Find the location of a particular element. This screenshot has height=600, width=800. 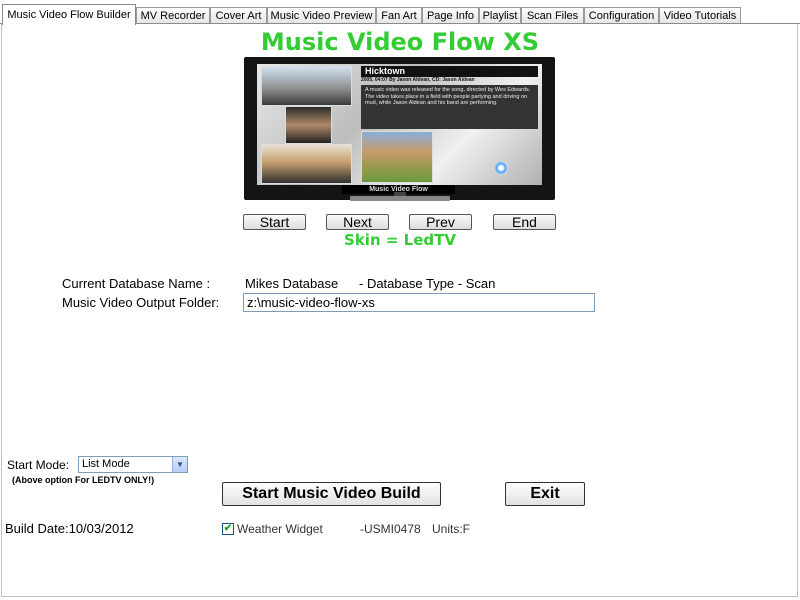

app-title: Music Video Flow XS is located at coordinates (400, 42).